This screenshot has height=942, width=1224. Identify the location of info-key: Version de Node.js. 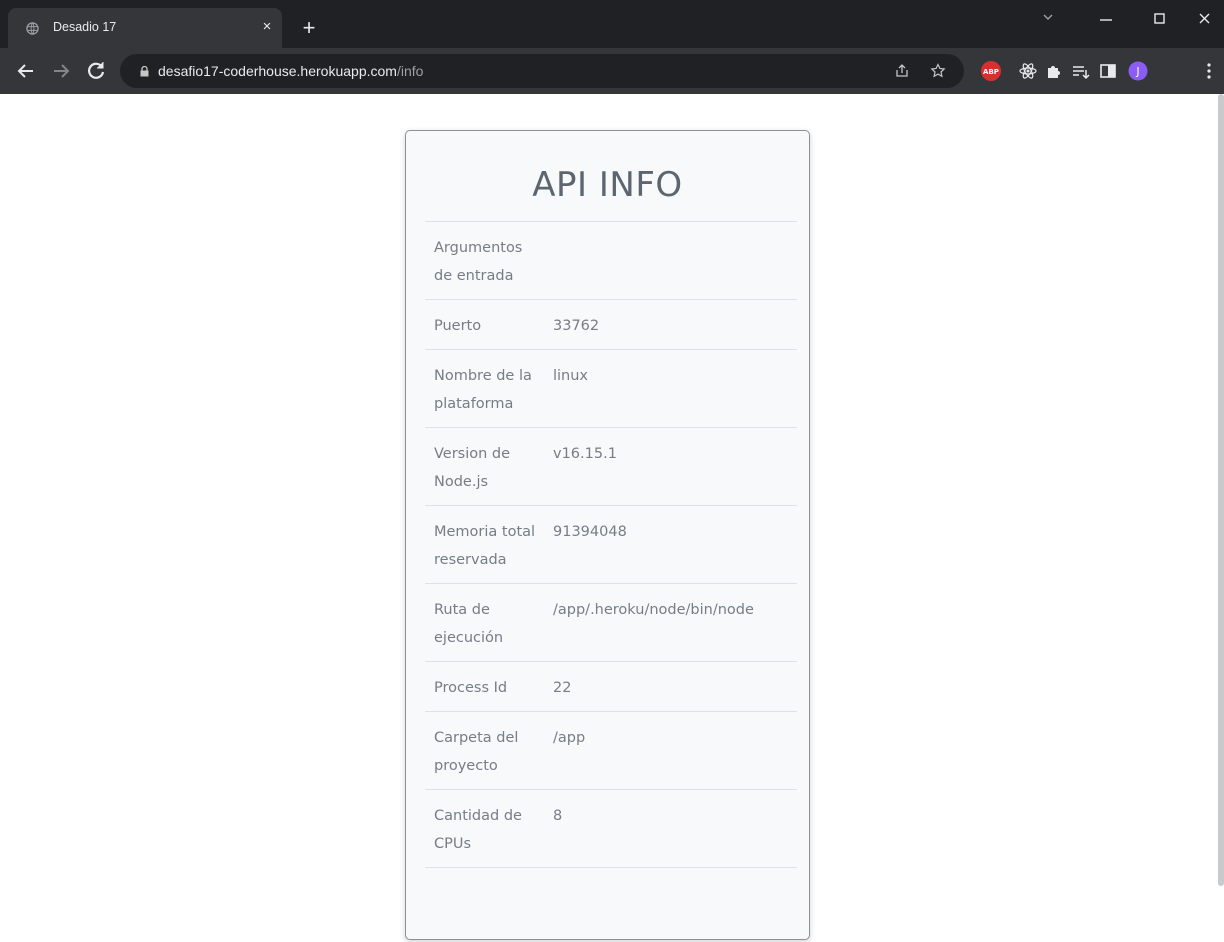
(484, 466).